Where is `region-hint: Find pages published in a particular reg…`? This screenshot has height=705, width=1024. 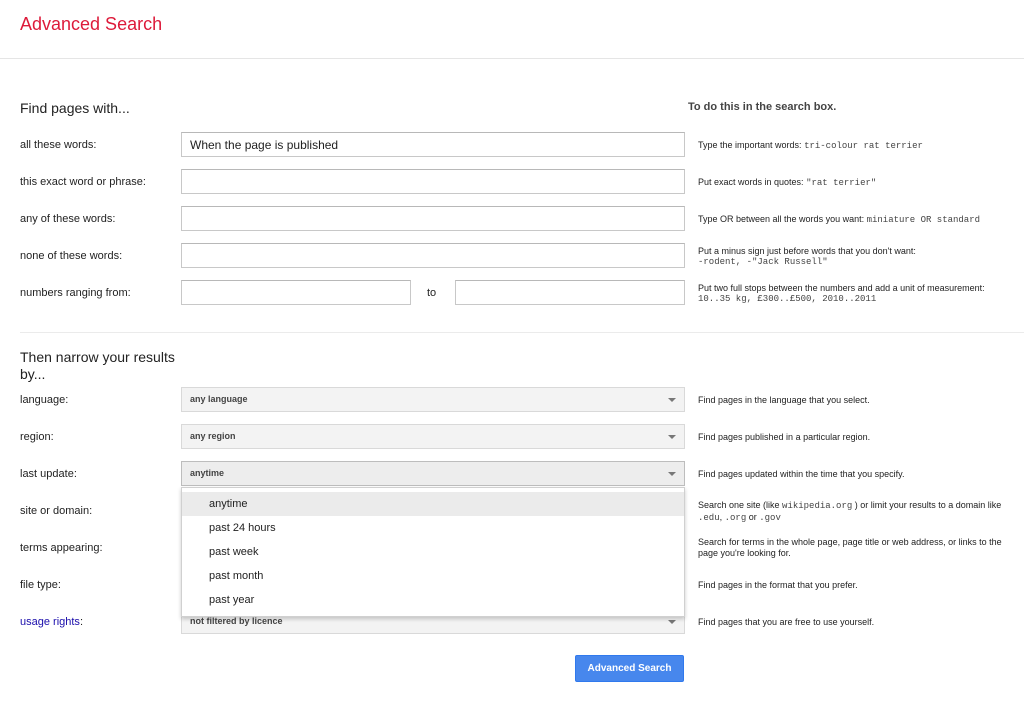 region-hint: Find pages published in a particular reg… is located at coordinates (784, 437).